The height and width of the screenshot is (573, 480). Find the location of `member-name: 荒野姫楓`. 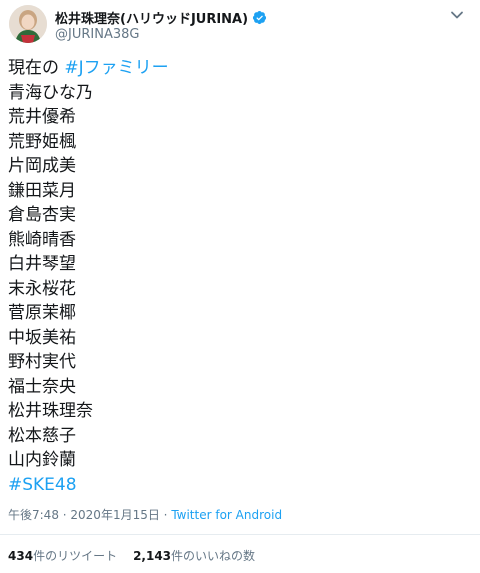

member-name: 荒野姫楓 is located at coordinates (42, 141).